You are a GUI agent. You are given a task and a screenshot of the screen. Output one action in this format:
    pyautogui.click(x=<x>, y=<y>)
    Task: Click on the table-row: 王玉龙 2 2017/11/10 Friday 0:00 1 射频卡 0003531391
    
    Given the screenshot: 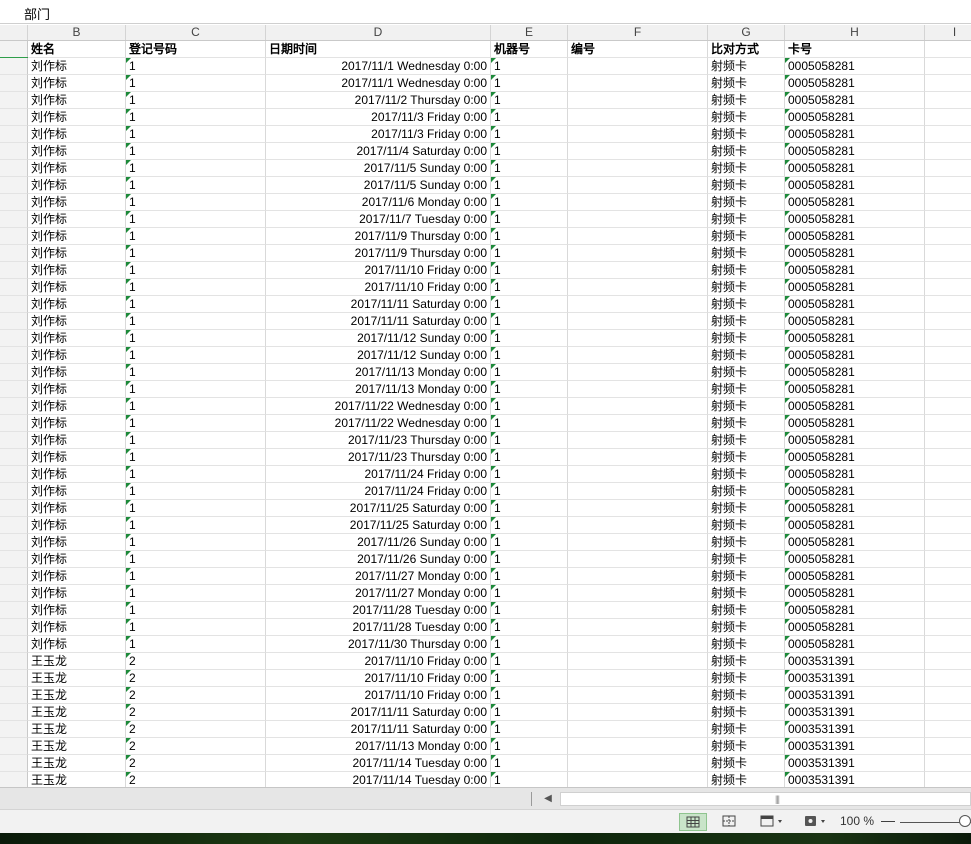 What is the action you would take?
    pyautogui.click(x=485, y=678)
    